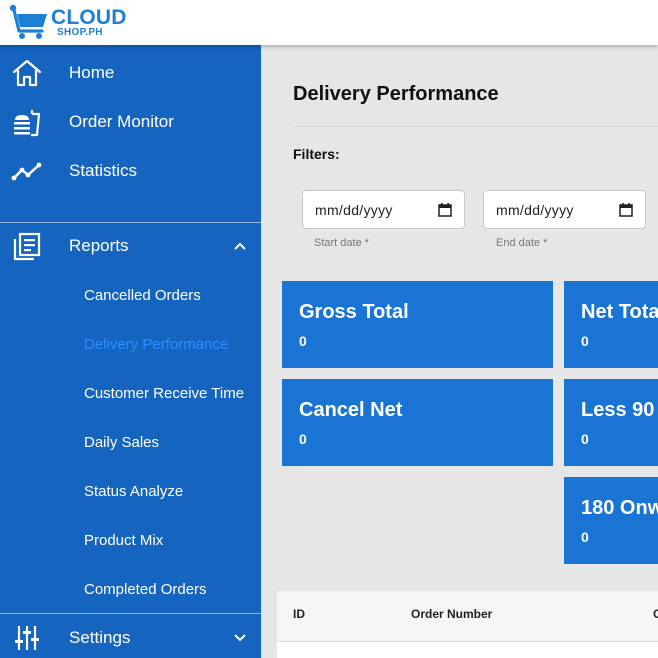 The height and width of the screenshot is (658, 658). What do you see at coordinates (611, 422) in the screenshot?
I see `stat-card-less-90: Less 90 0` at bounding box center [611, 422].